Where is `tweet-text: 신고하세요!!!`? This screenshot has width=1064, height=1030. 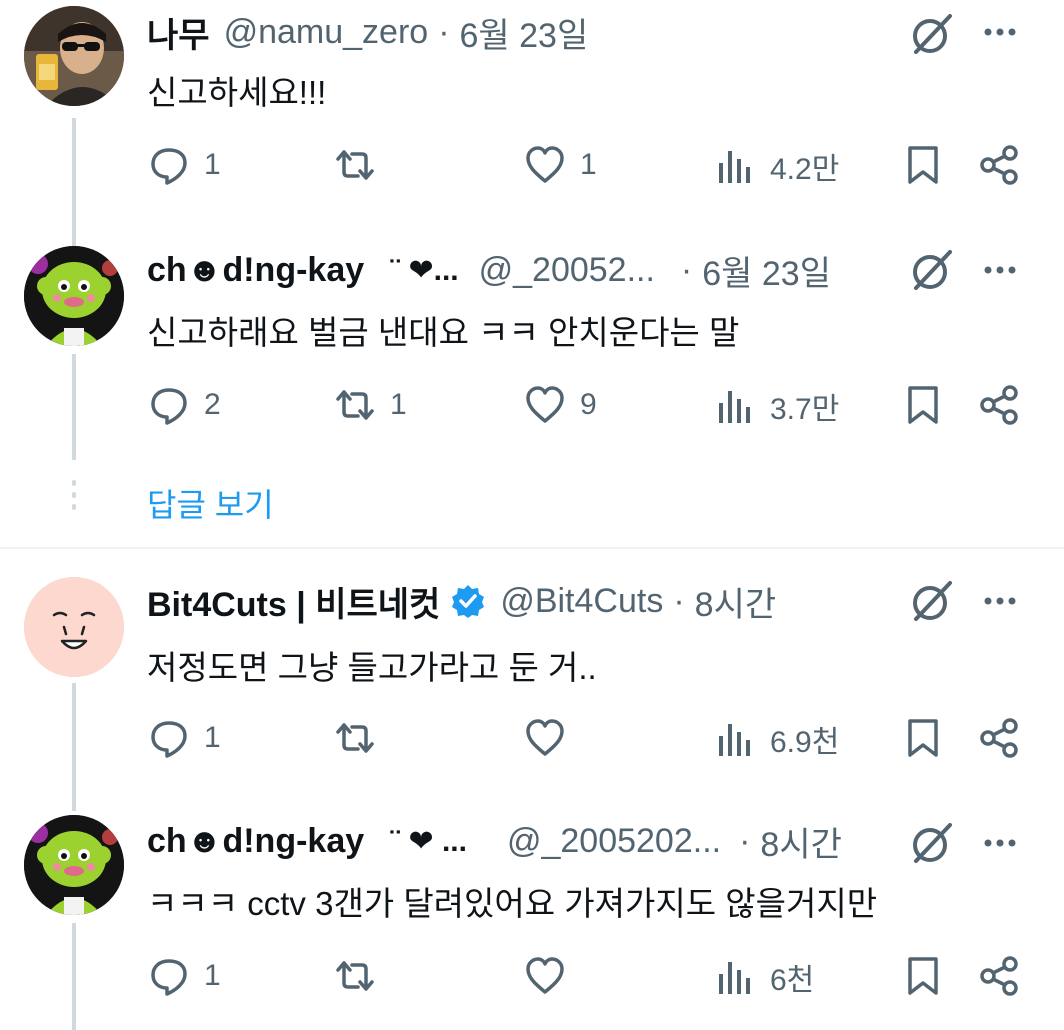
tweet-text: 신고하세요!!! is located at coordinates (237, 92).